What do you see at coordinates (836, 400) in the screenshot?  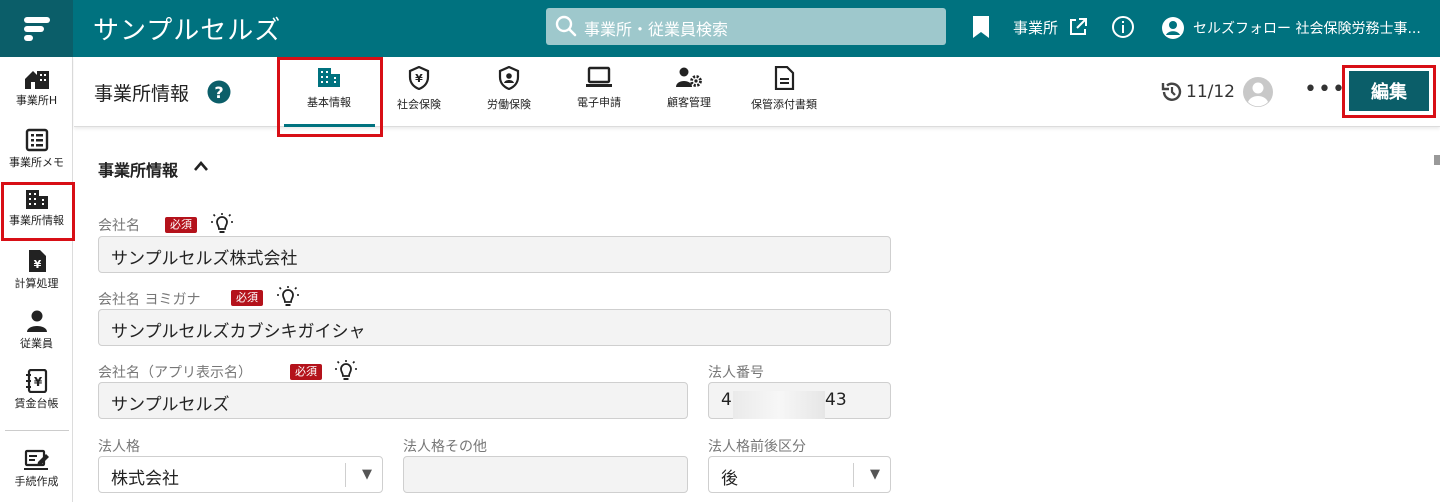 I see `corporate-number-suffix: 43` at bounding box center [836, 400].